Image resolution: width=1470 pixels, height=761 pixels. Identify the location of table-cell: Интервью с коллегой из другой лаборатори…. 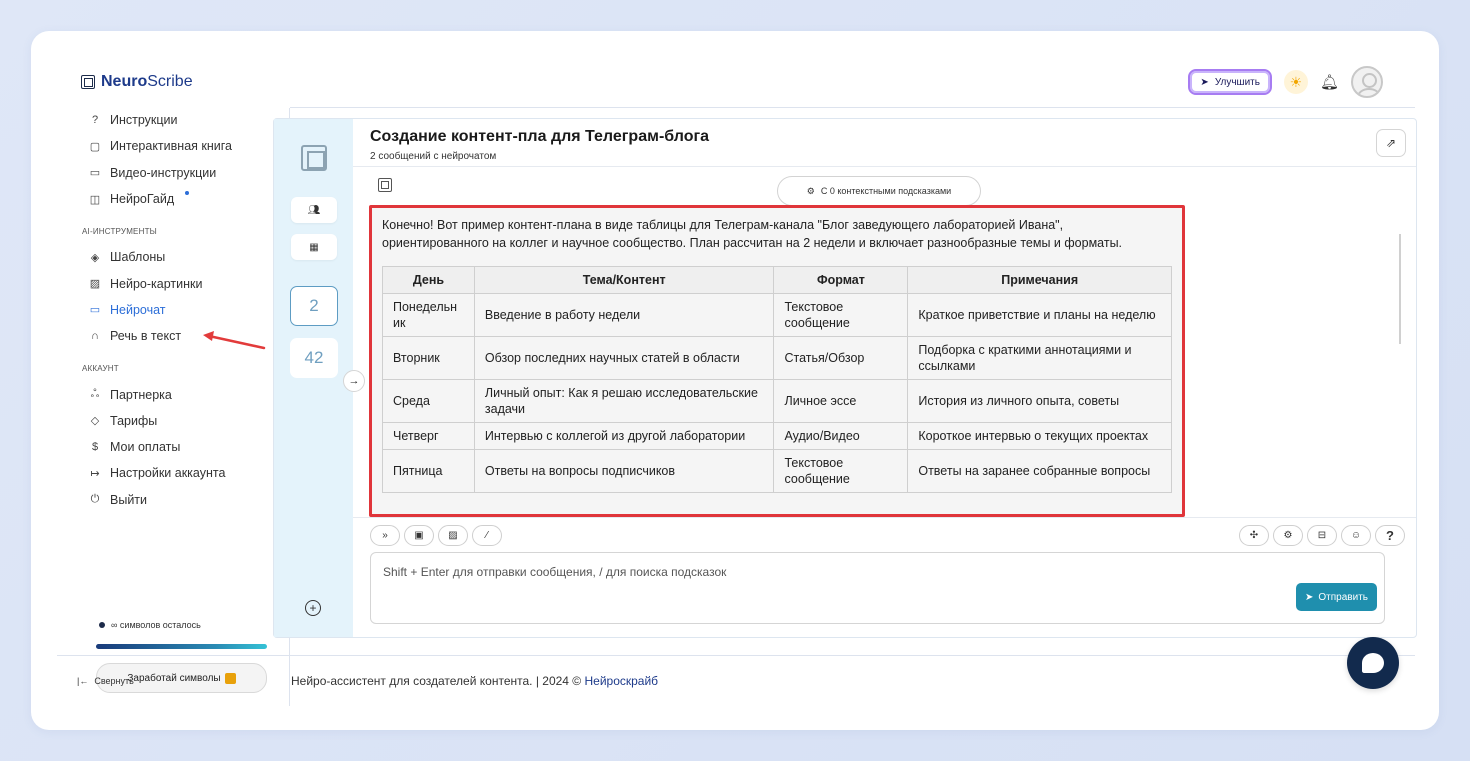
(624, 436).